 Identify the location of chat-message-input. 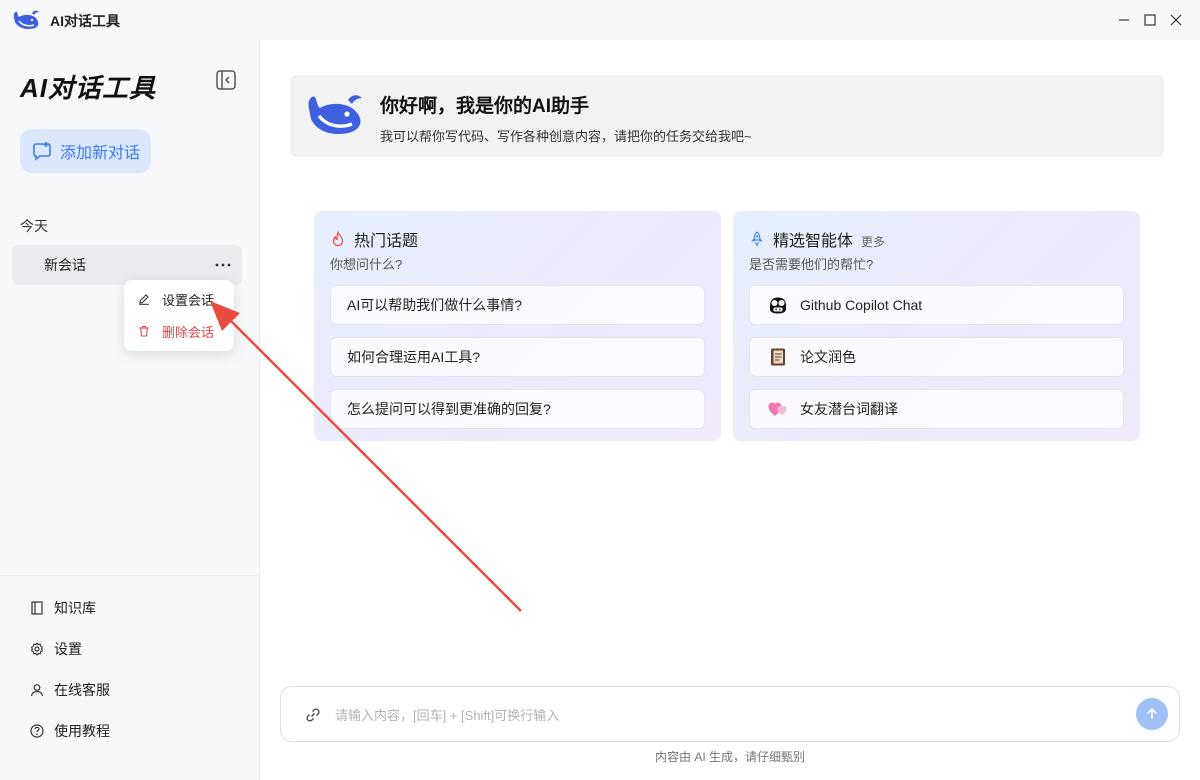
(725, 715).